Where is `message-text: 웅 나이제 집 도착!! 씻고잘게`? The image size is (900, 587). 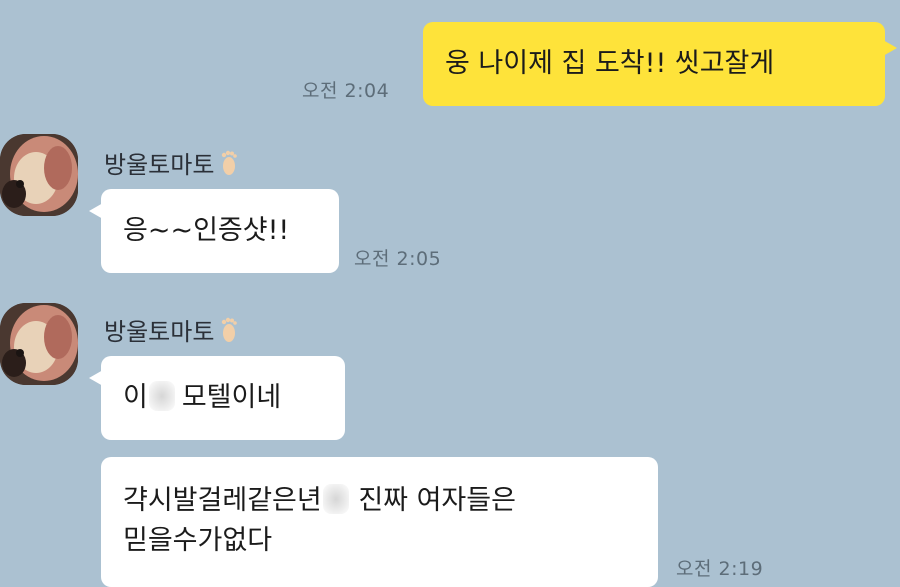 message-text: 웅 나이제 집 도착!! 씻고잘게 is located at coordinates (610, 63).